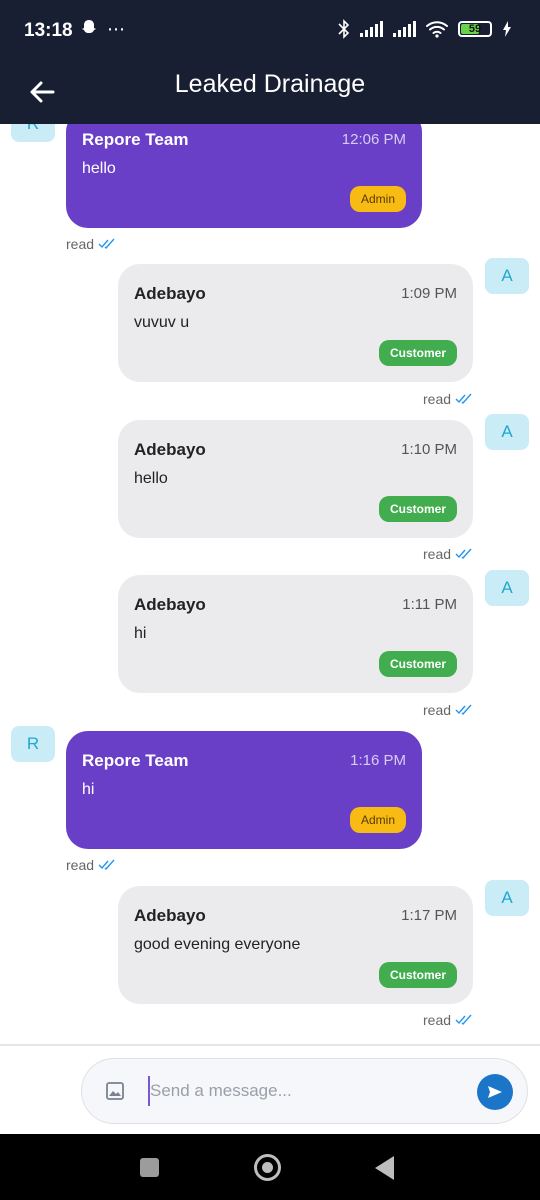 The width and height of the screenshot is (540, 1200). I want to click on status-notification-icons: ⋯, so click(104, 29).